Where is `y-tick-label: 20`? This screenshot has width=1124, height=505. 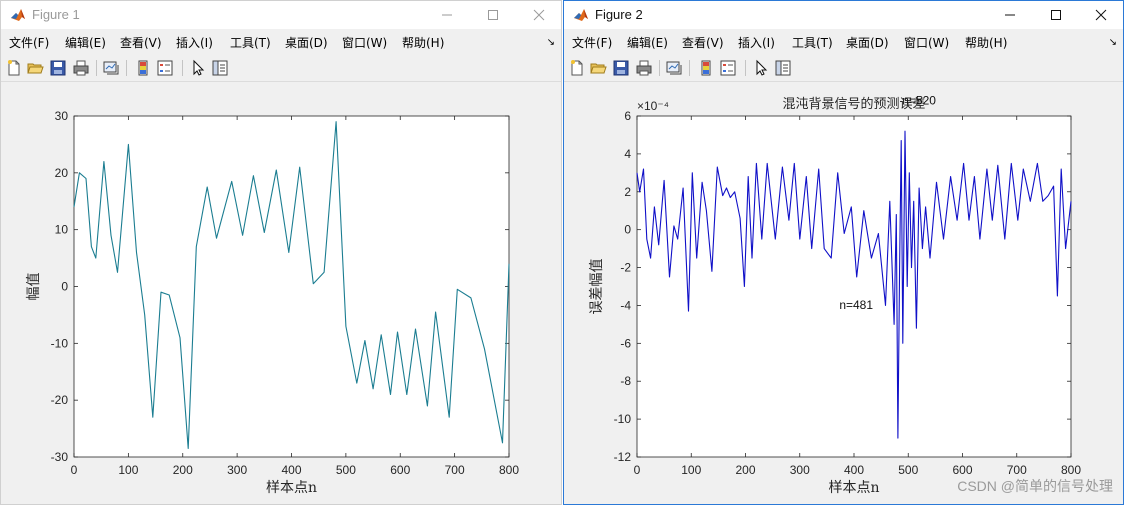 y-tick-label: 20 is located at coordinates (62, 173).